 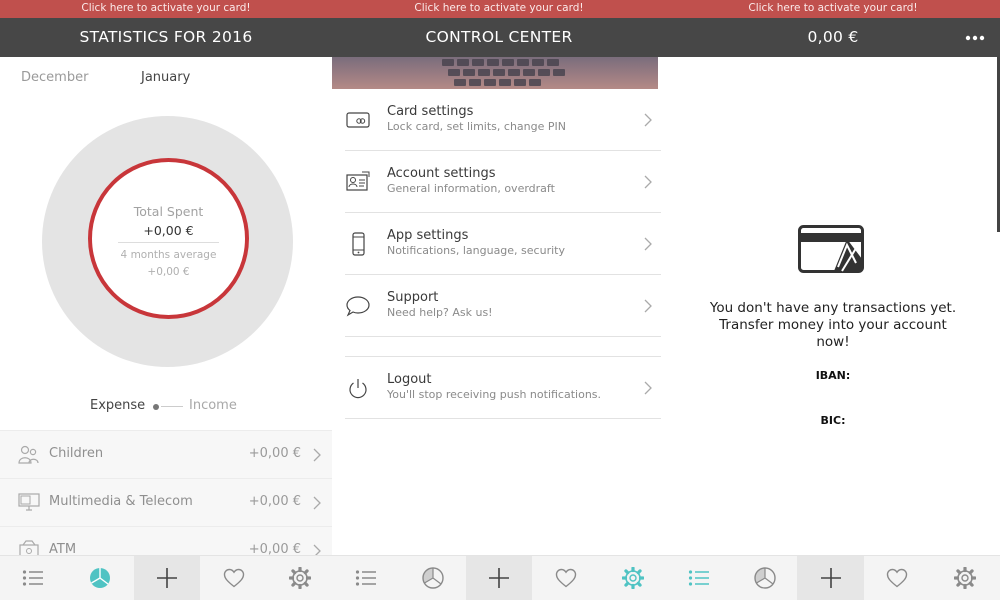 I want to click on total-spent-value: +0,00 €, so click(x=168, y=230).